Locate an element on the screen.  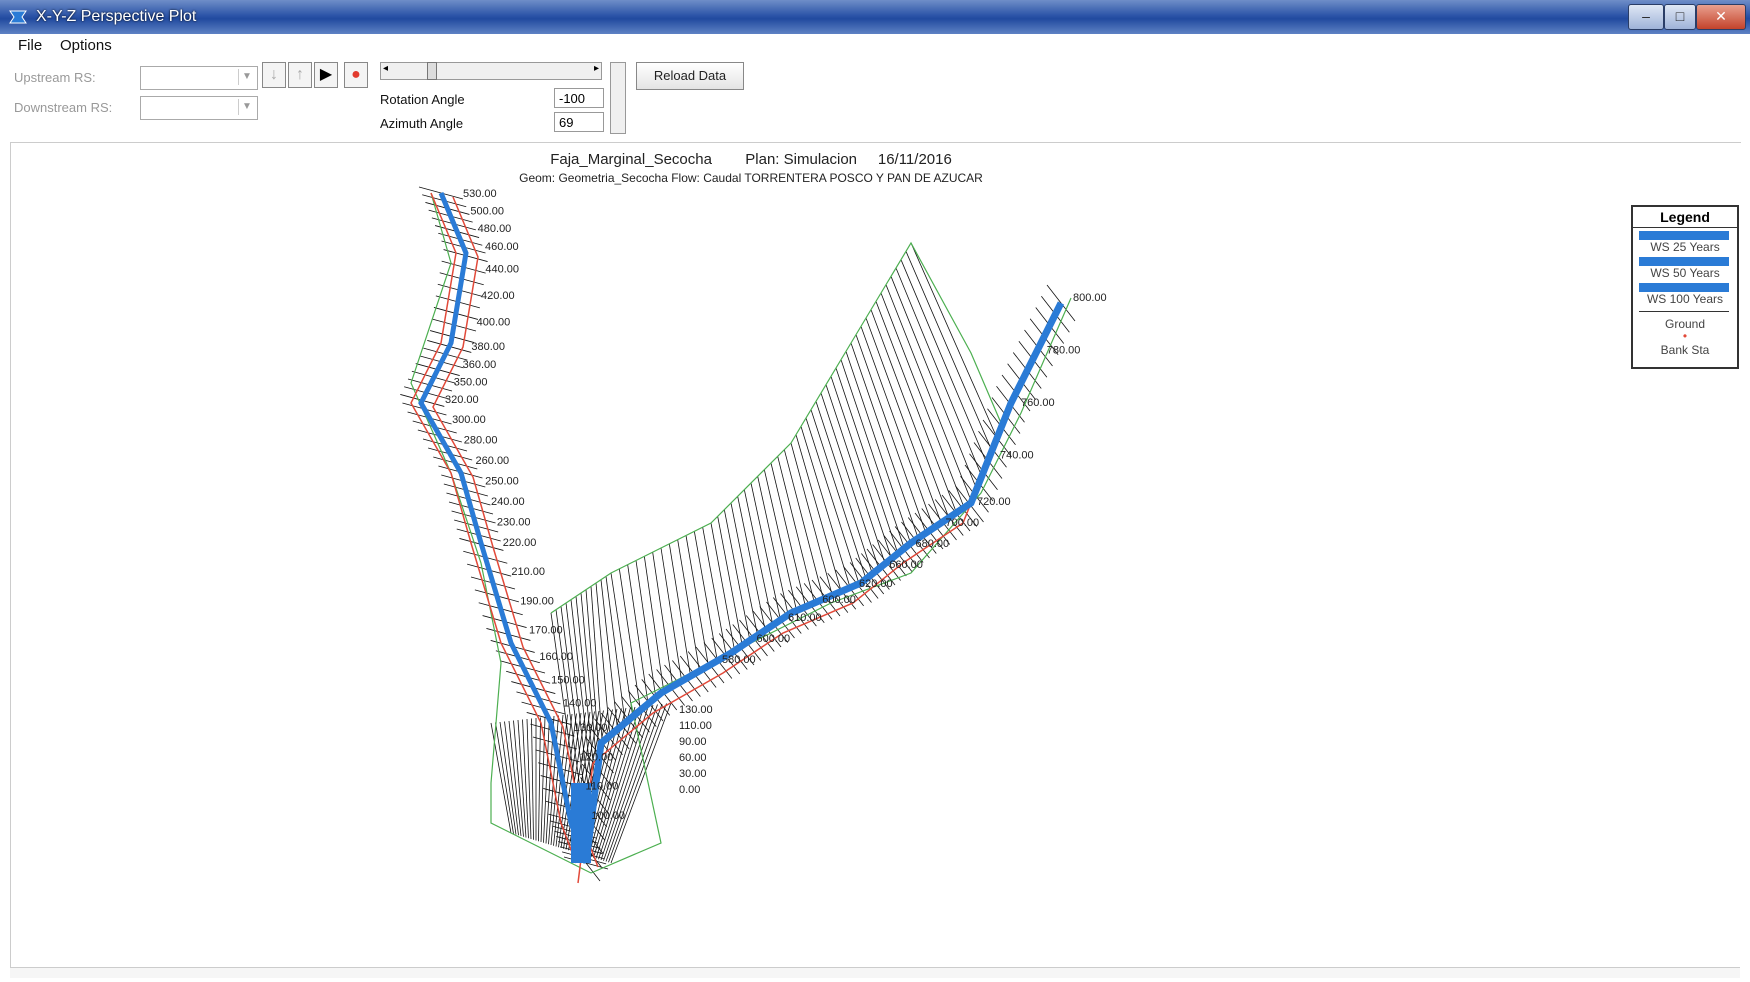
menu-options: Options is located at coordinates (86, 45).